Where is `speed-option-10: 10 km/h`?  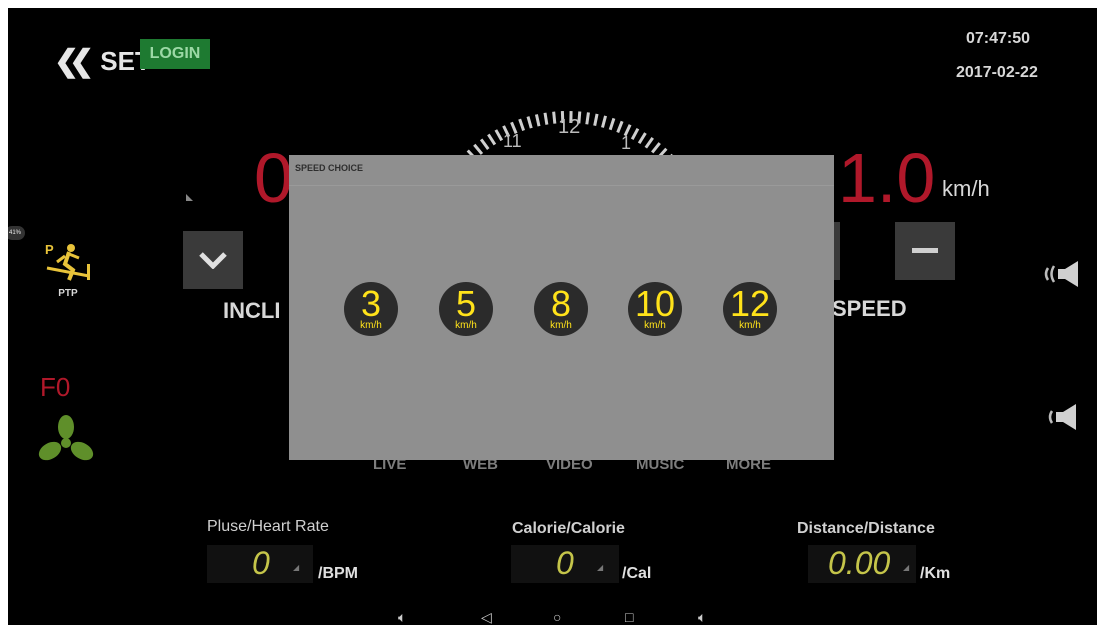
speed-option-10: 10 km/h is located at coordinates (655, 309).